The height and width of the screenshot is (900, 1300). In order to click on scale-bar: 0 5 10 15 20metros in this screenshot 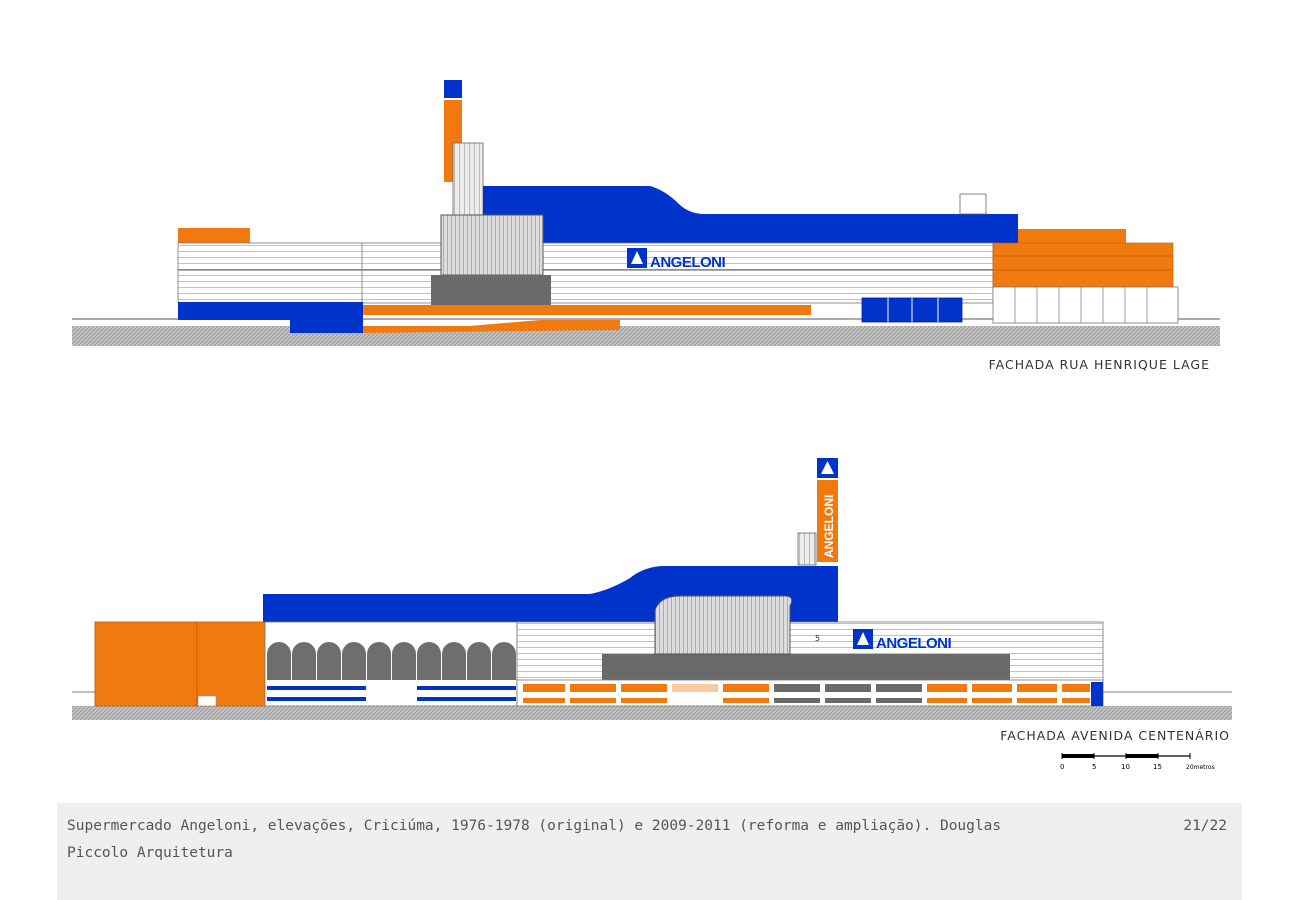, I will do `click(1137, 762)`.